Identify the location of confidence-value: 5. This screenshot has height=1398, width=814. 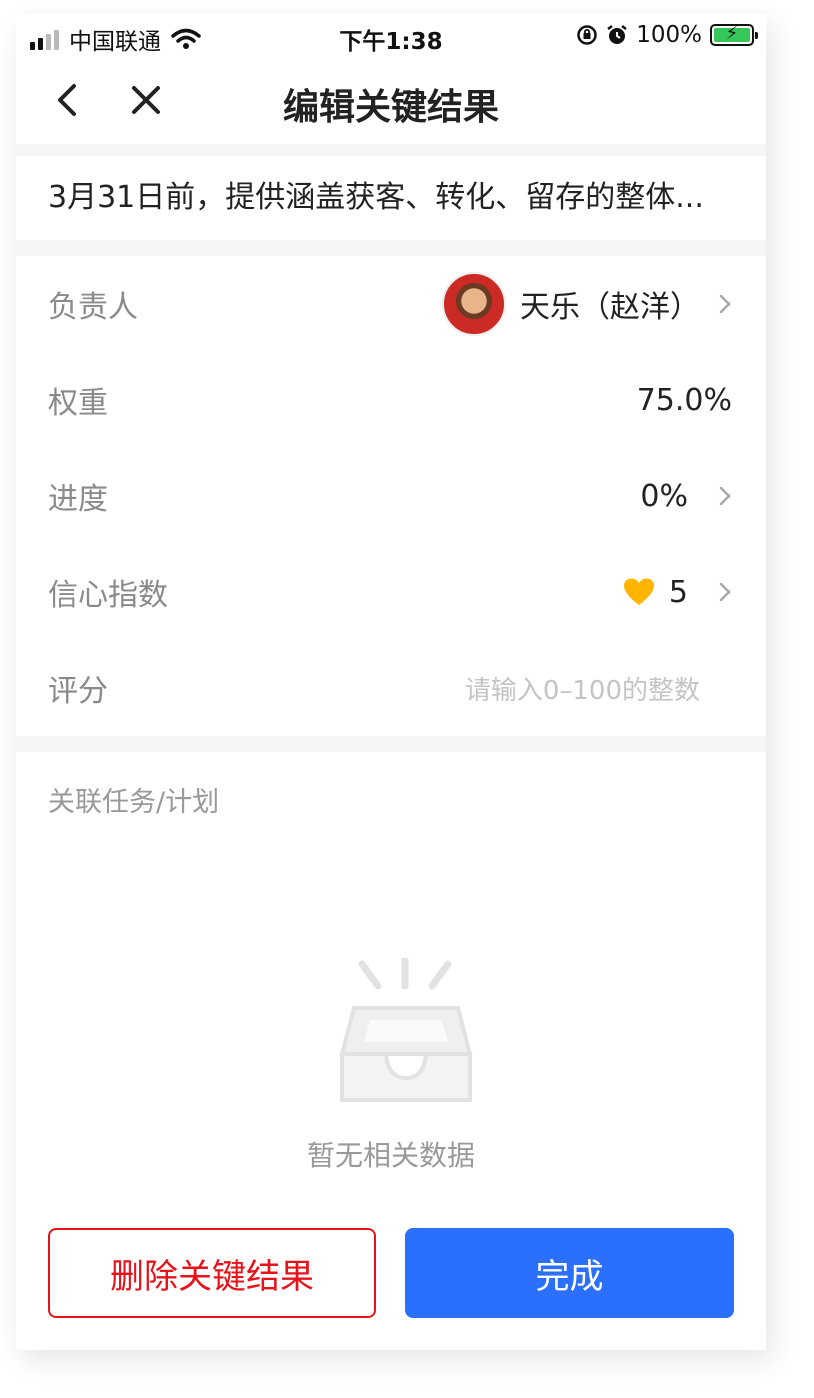
(678, 592).